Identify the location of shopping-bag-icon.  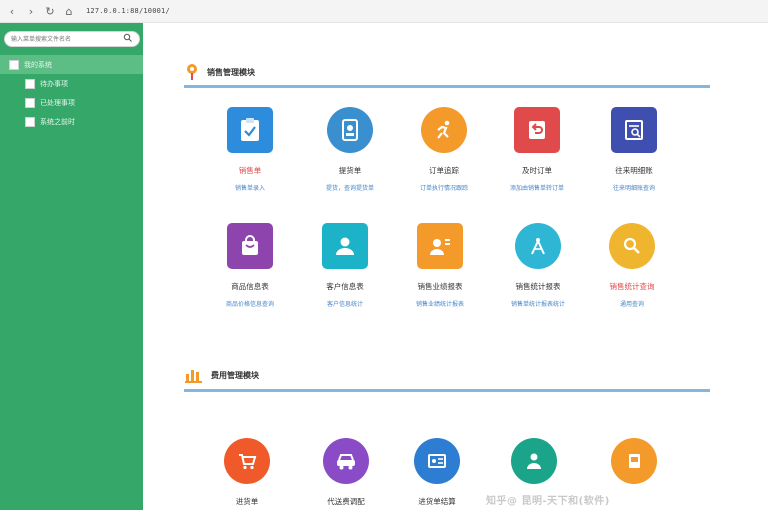
(250, 246).